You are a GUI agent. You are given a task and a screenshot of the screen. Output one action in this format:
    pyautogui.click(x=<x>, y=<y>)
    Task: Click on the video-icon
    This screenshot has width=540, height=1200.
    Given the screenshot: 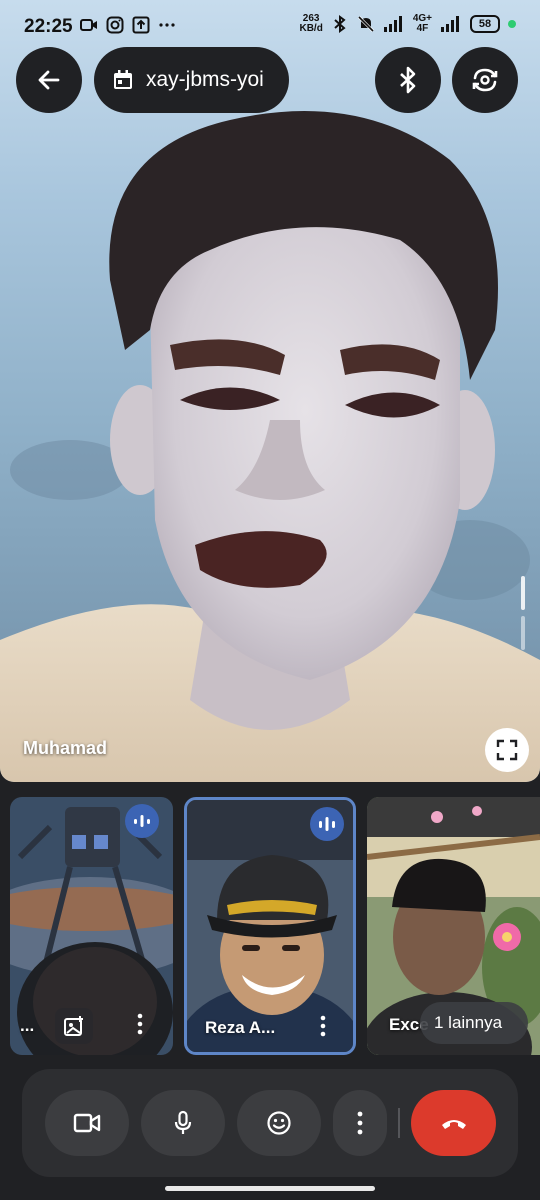 What is the action you would take?
    pyautogui.click(x=88, y=25)
    